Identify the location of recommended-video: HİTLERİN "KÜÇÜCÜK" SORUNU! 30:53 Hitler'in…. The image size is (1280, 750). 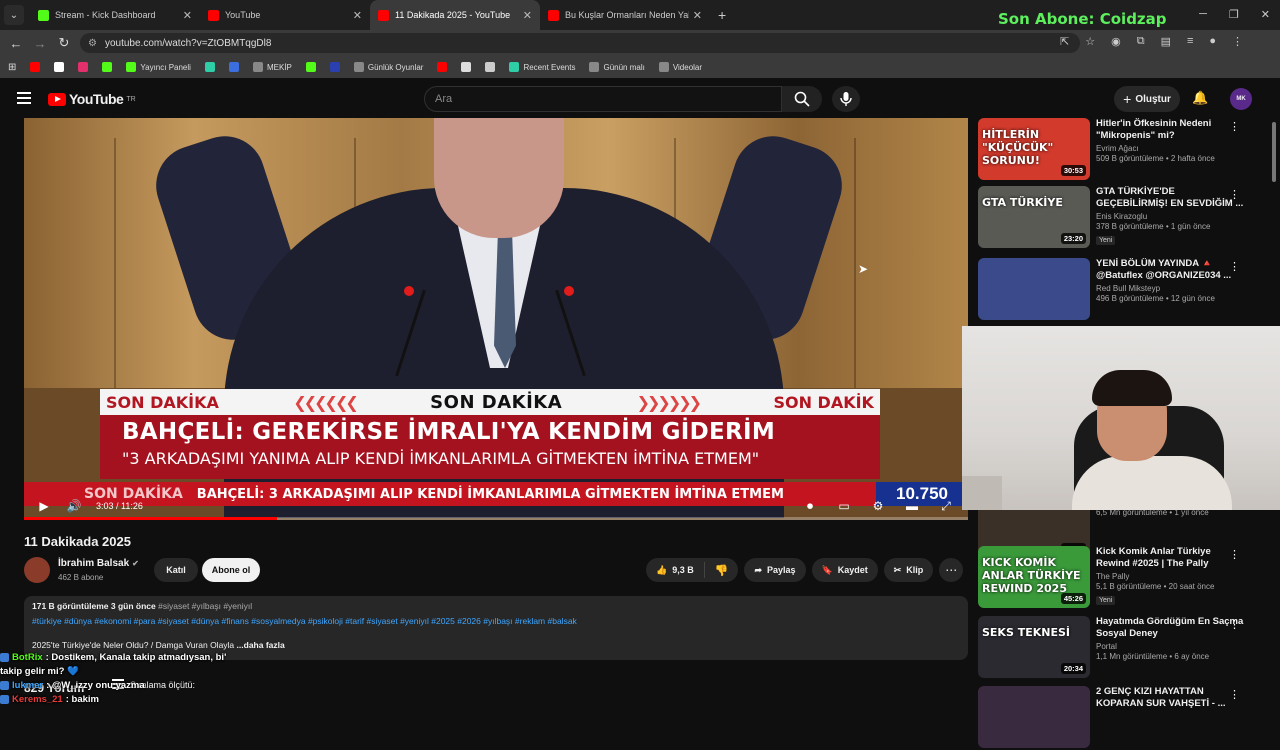
(1124, 150).